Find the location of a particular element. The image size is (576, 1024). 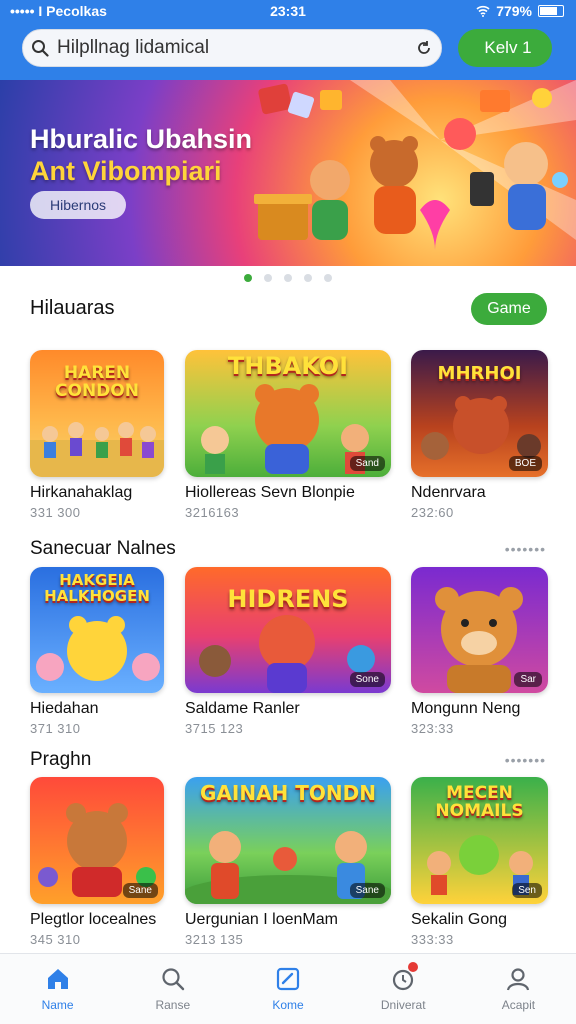

game-name: Hiedahan is located at coordinates (64, 708).